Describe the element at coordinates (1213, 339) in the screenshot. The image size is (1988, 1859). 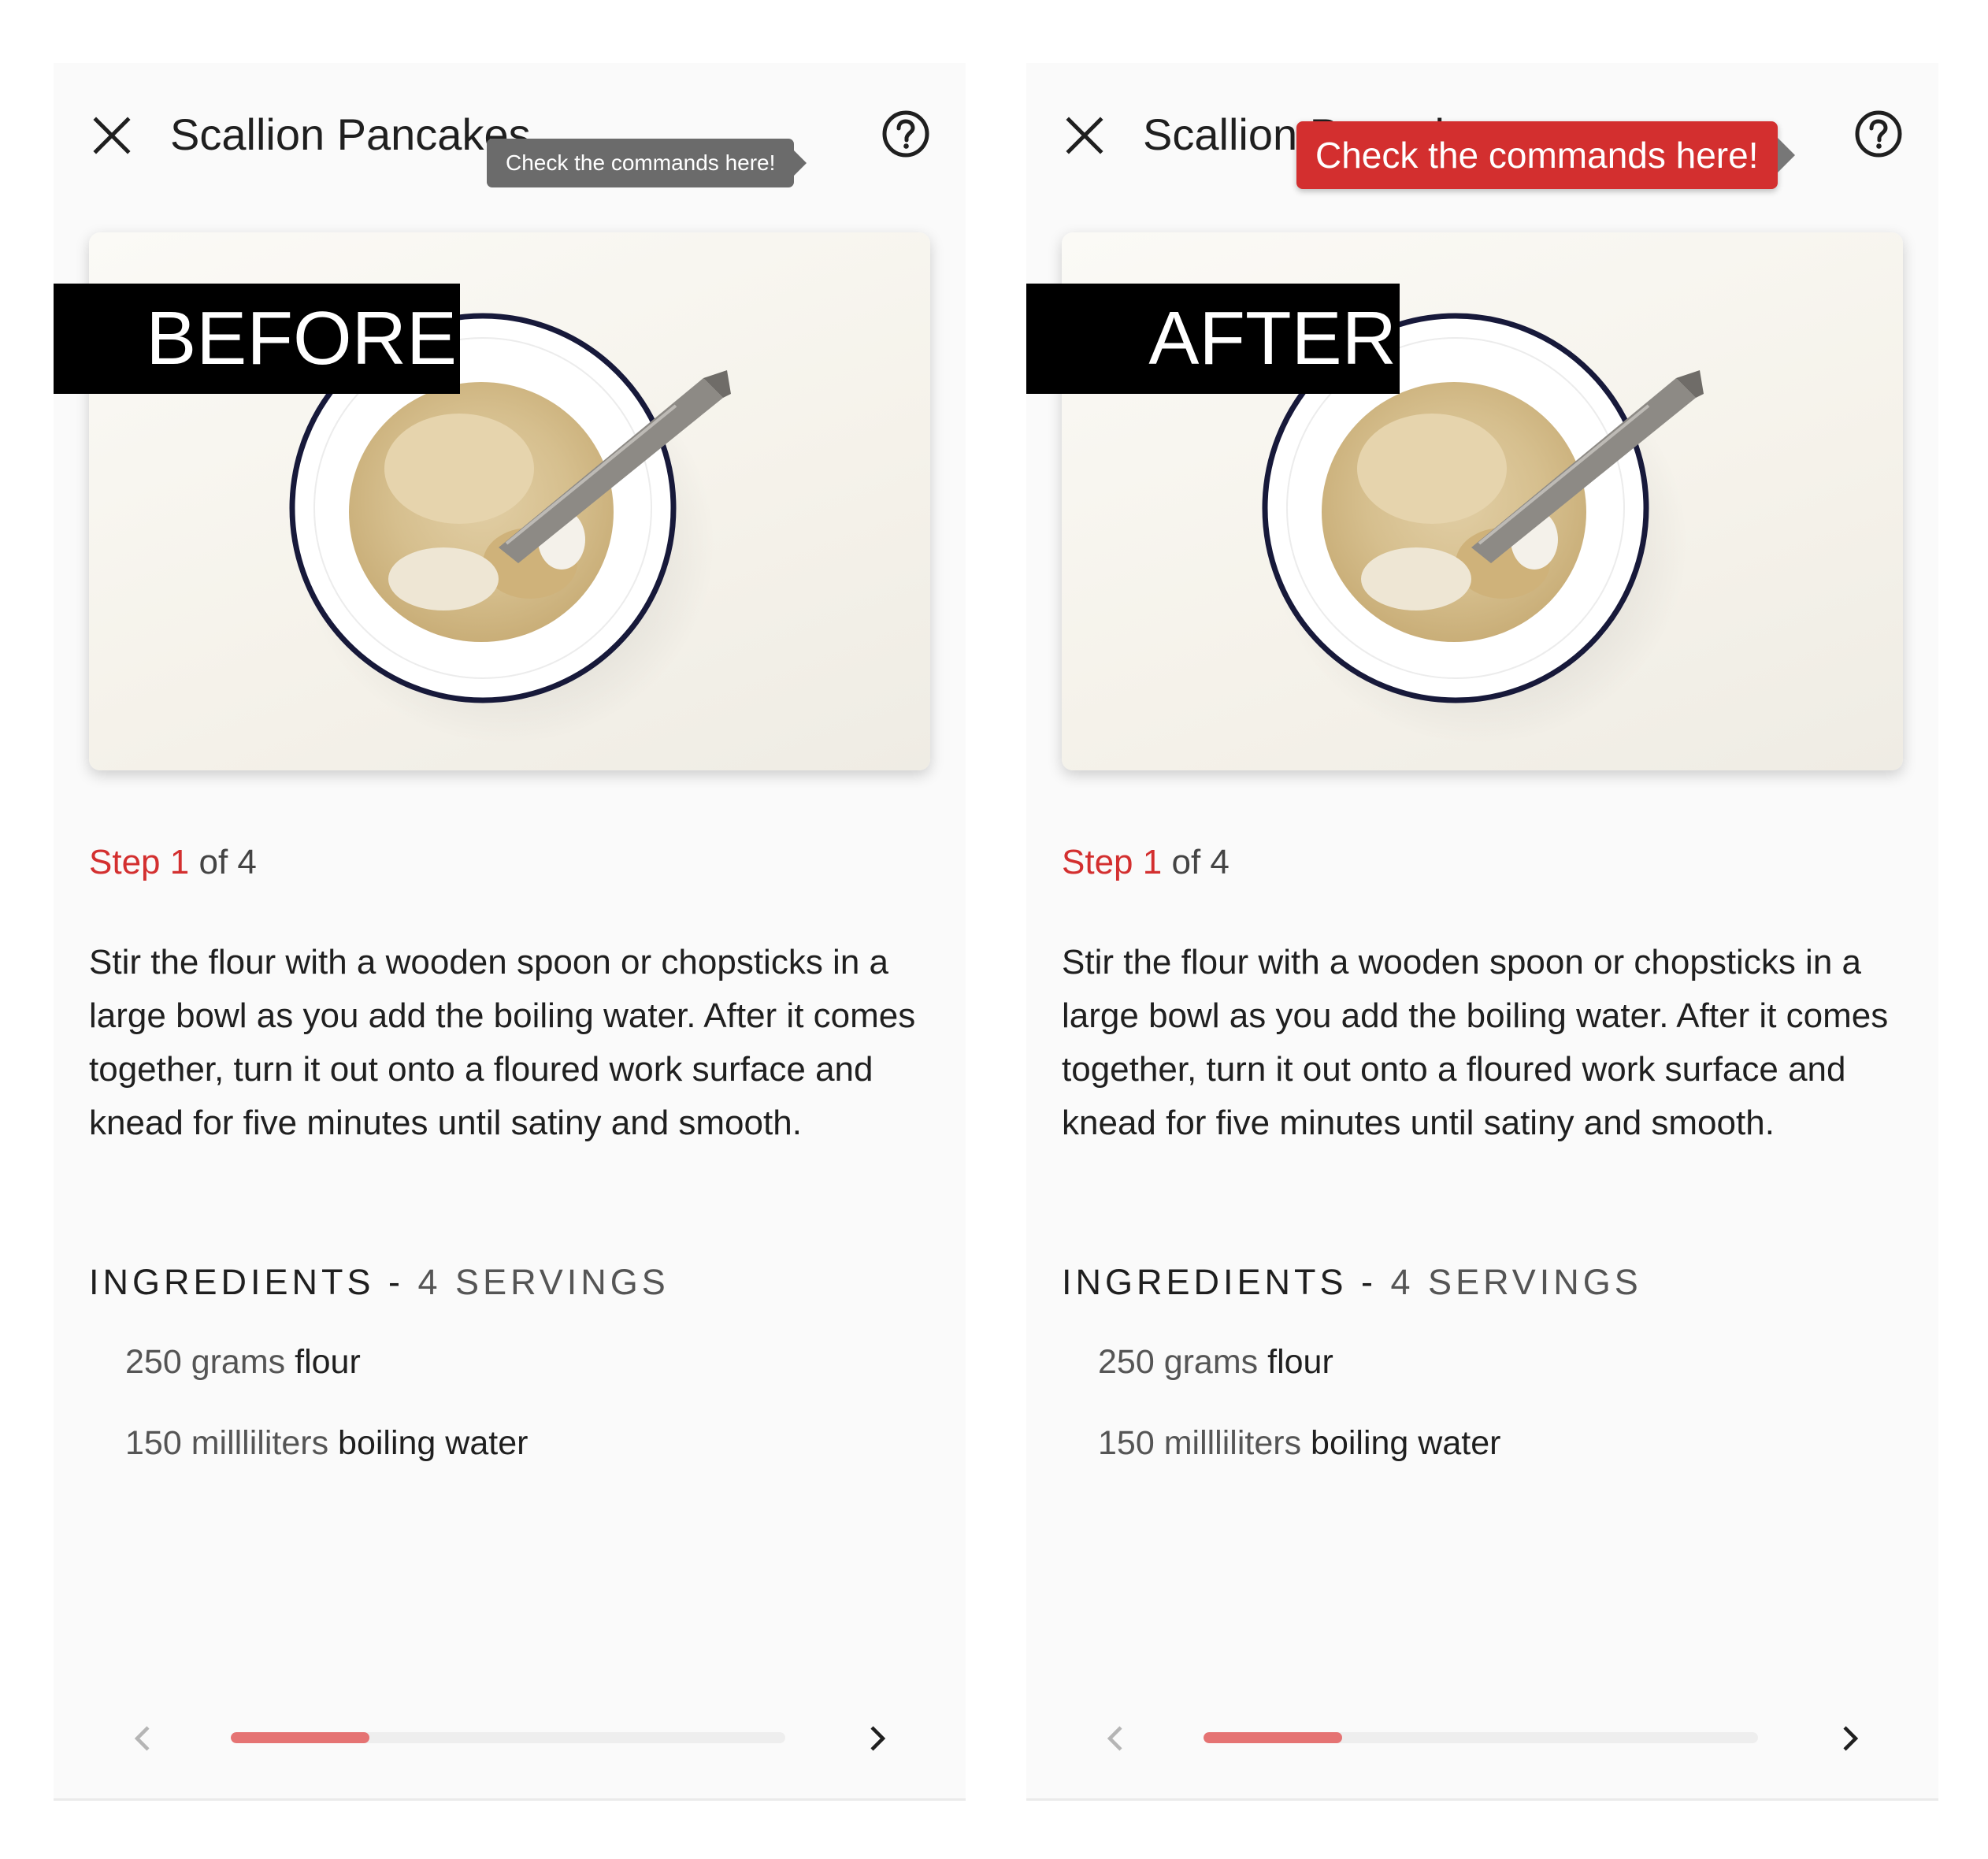
I see `after-label: AFTER` at that location.